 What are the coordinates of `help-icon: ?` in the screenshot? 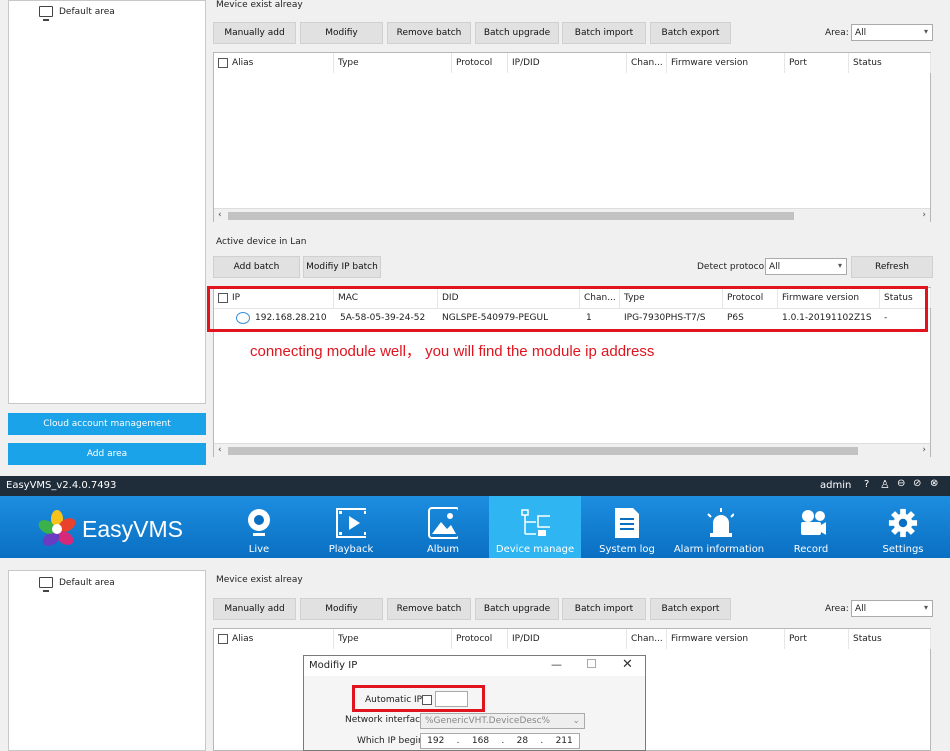 It's located at (866, 484).